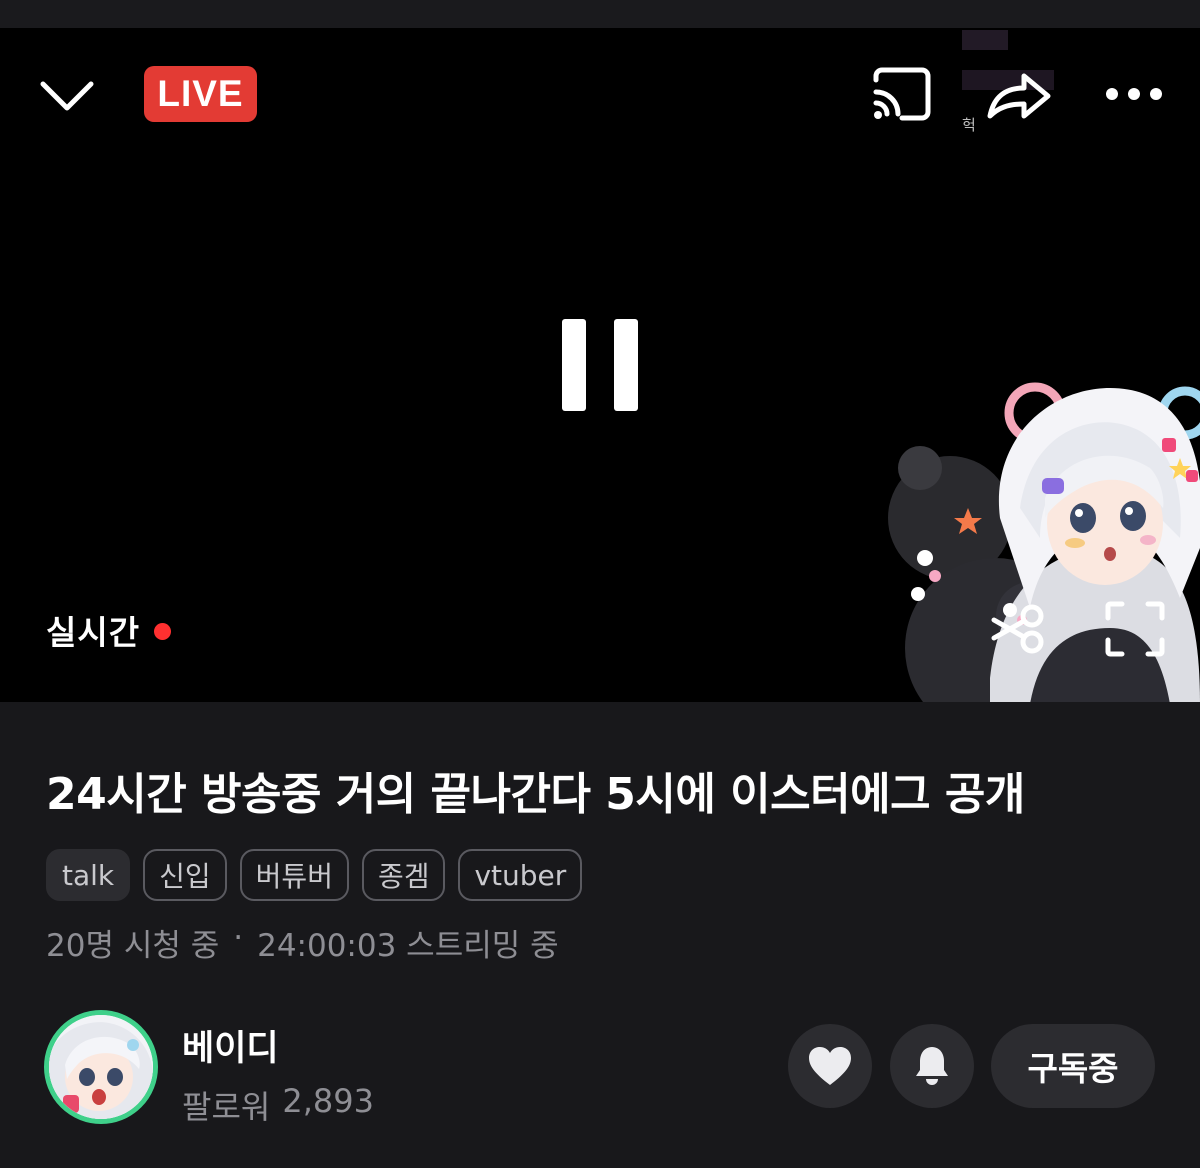 The width and height of the screenshot is (1200, 1168). Describe the element at coordinates (969, 125) in the screenshot. I see `overlay-text: 헉` at that location.